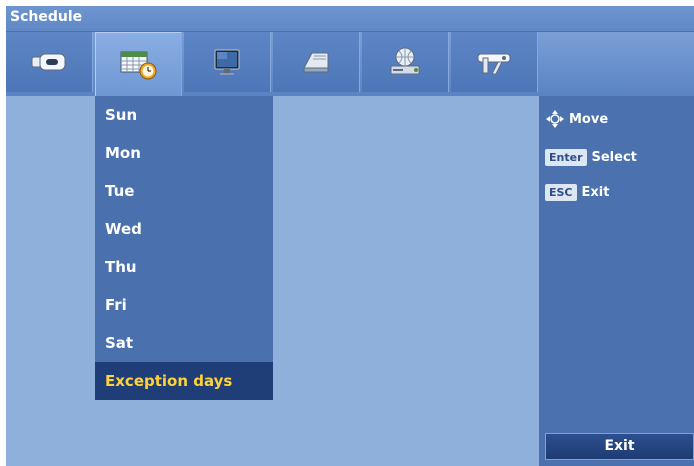 The height and width of the screenshot is (466, 694). Describe the element at coordinates (184, 153) in the screenshot. I see `menu-item-mon: Mon` at that location.